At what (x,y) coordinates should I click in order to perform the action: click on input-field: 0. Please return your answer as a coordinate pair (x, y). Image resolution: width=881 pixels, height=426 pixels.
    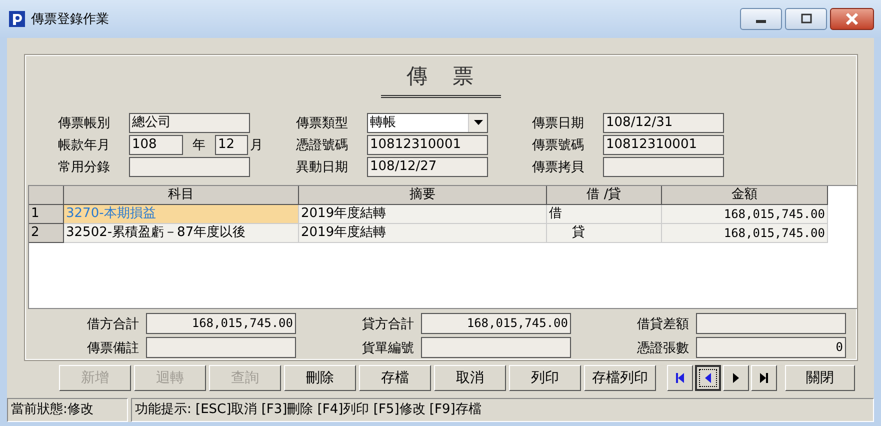
    Looking at the image, I should click on (771, 347).